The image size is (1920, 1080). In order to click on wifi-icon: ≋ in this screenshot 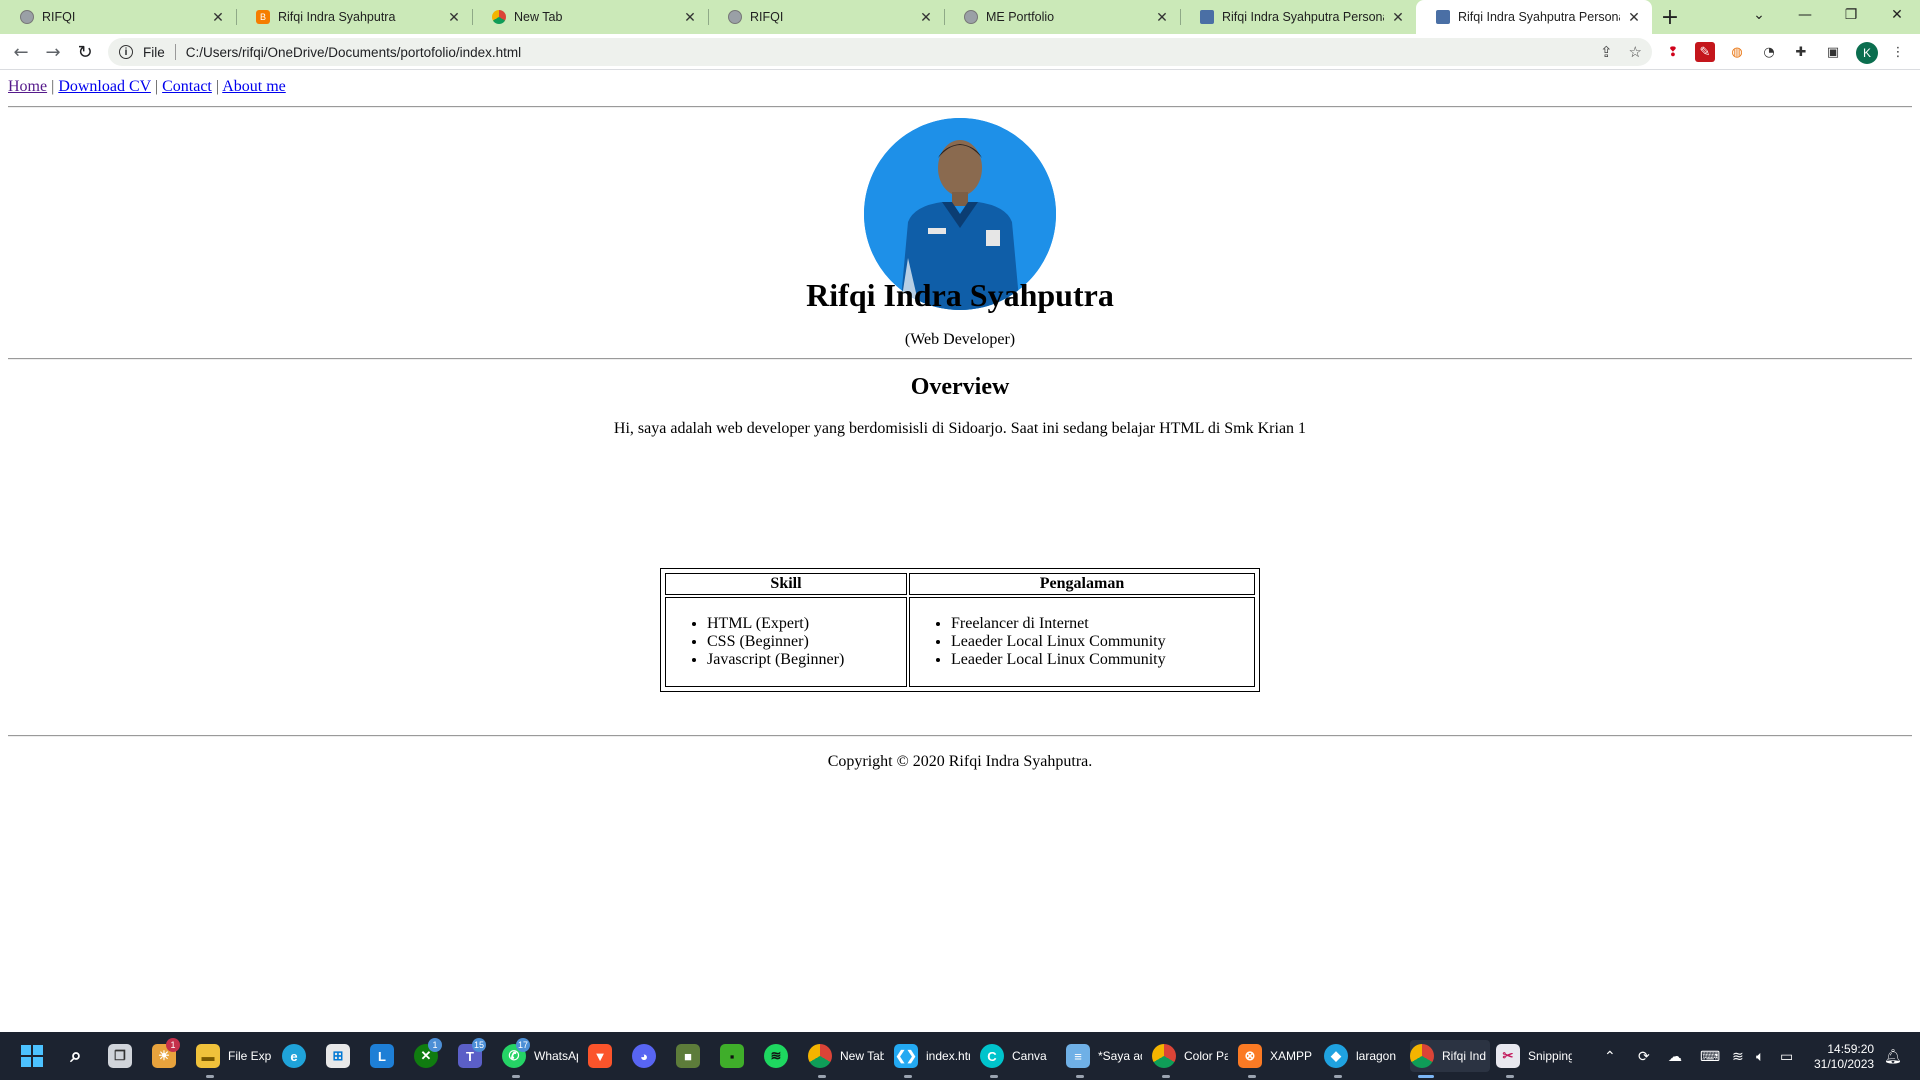, I will do `click(1738, 1056)`.